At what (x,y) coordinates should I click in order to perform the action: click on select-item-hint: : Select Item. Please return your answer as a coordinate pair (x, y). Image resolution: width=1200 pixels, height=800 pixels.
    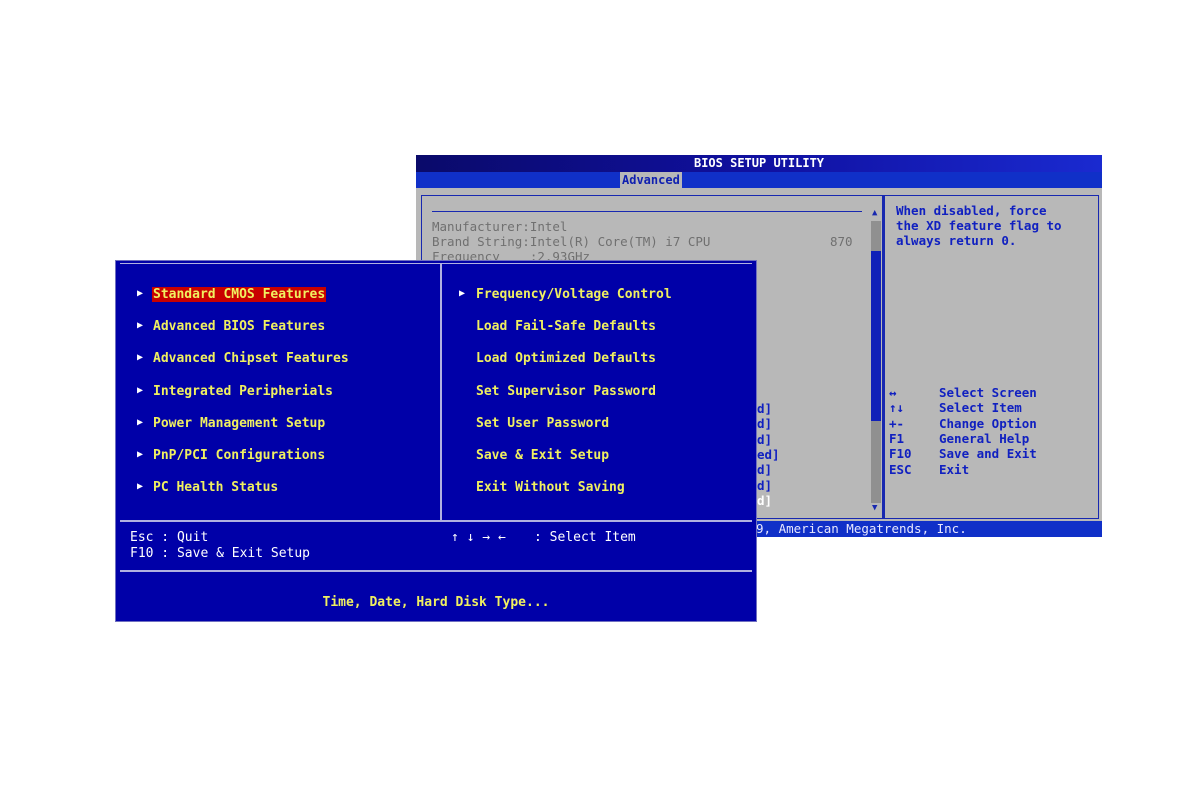
    Looking at the image, I should click on (585, 537).